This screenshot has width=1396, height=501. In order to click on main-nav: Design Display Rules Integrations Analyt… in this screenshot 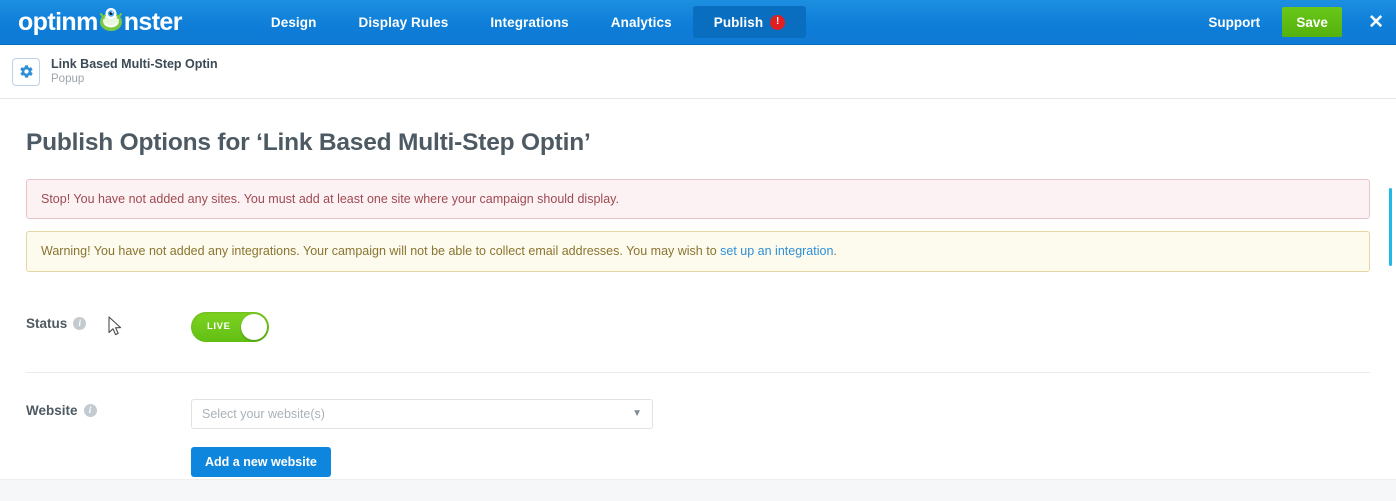, I will do `click(528, 22)`.